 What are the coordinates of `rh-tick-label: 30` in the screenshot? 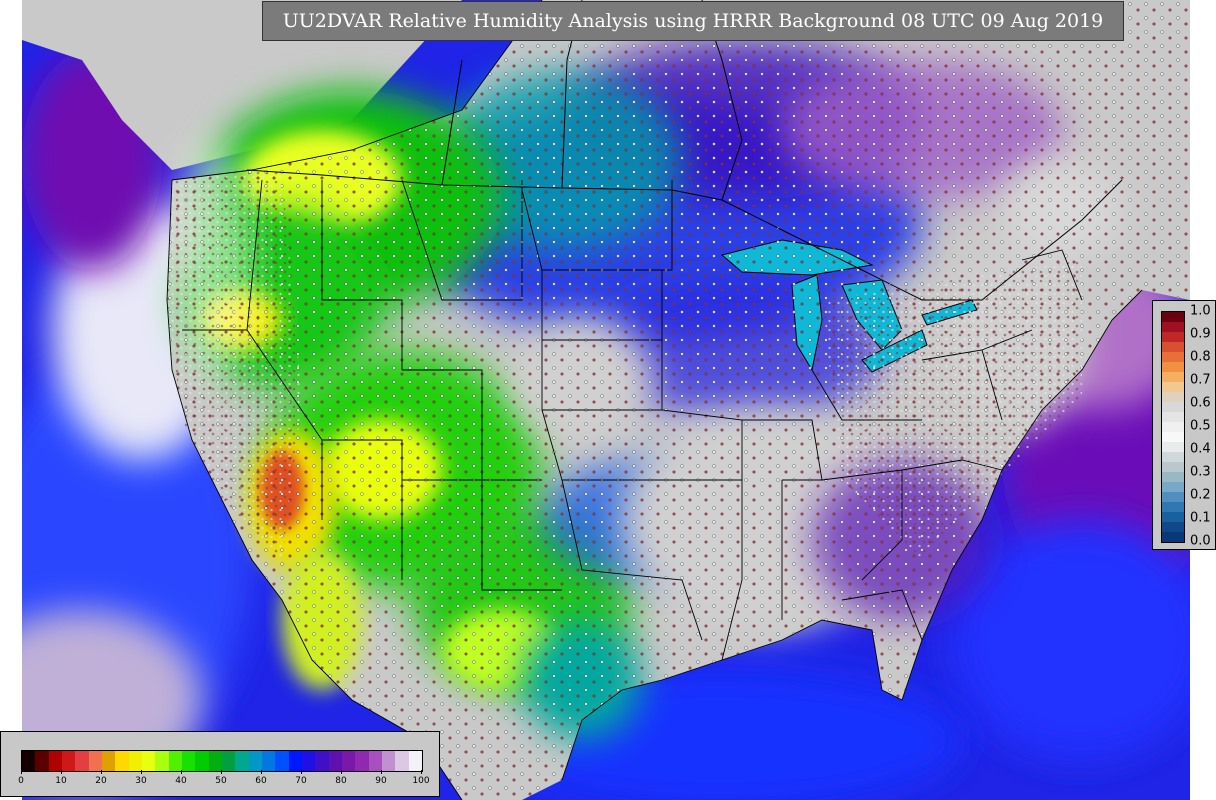 It's located at (141, 781).